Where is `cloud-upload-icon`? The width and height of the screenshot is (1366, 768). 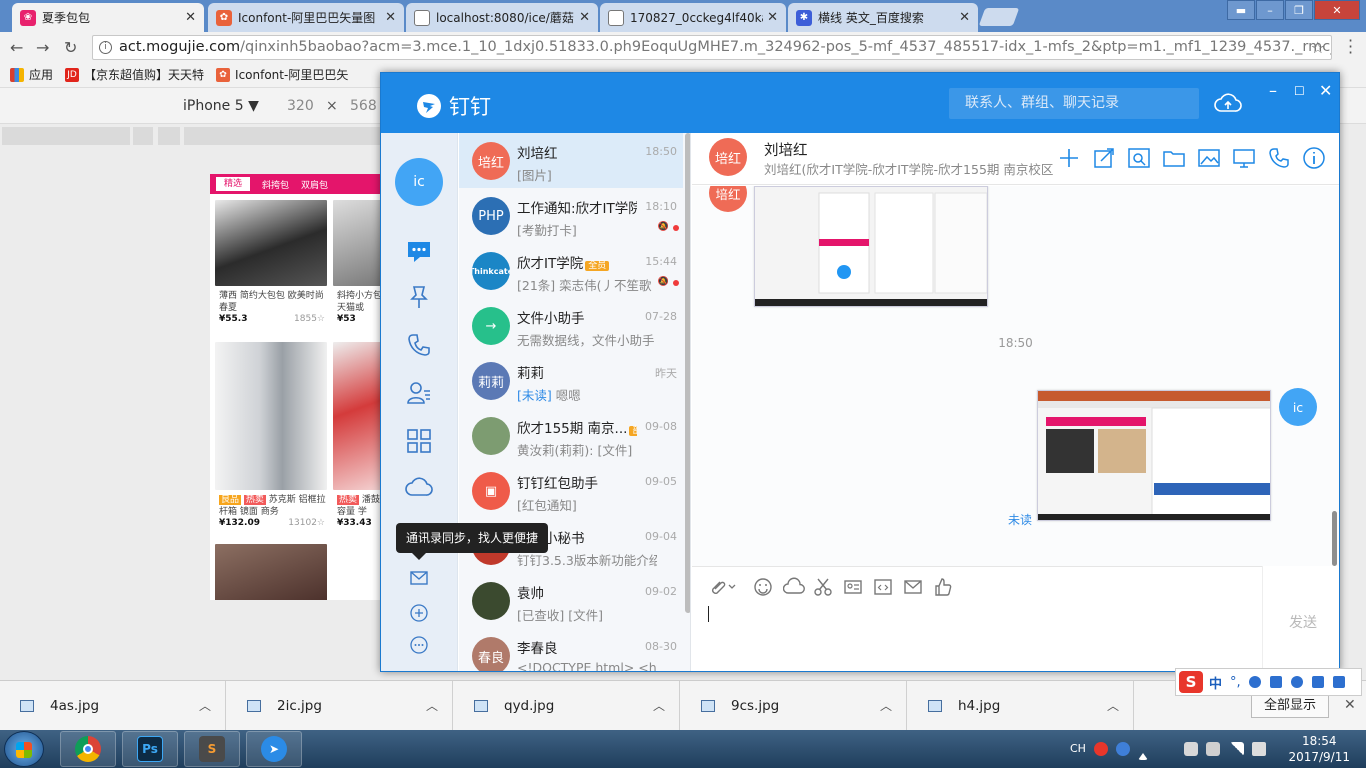 cloud-upload-icon is located at coordinates (1228, 103).